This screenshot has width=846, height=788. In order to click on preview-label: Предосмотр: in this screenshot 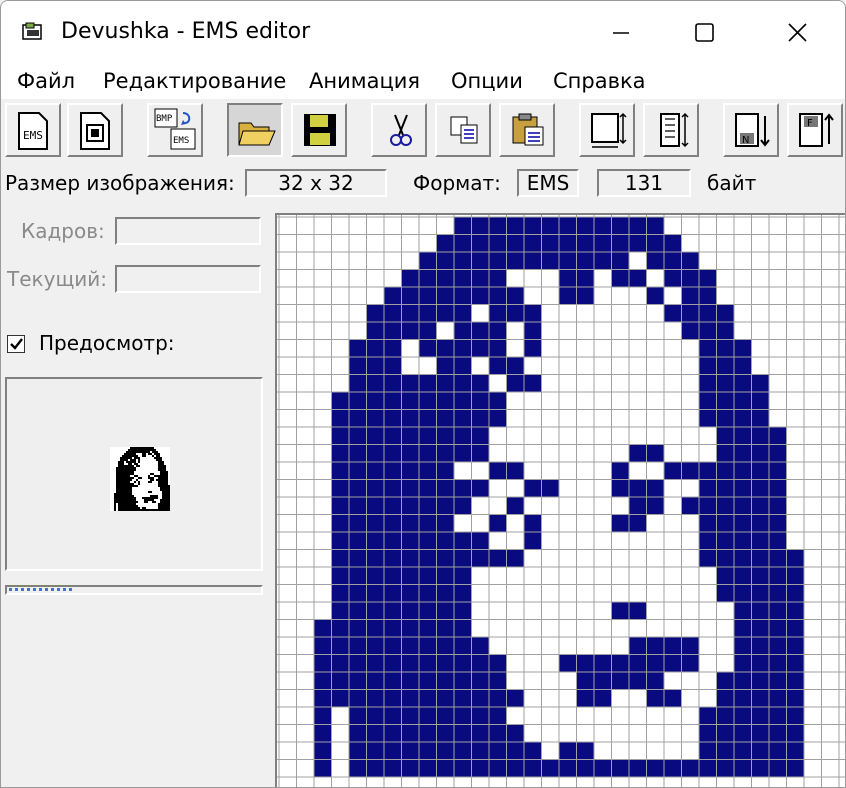, I will do `click(107, 343)`.